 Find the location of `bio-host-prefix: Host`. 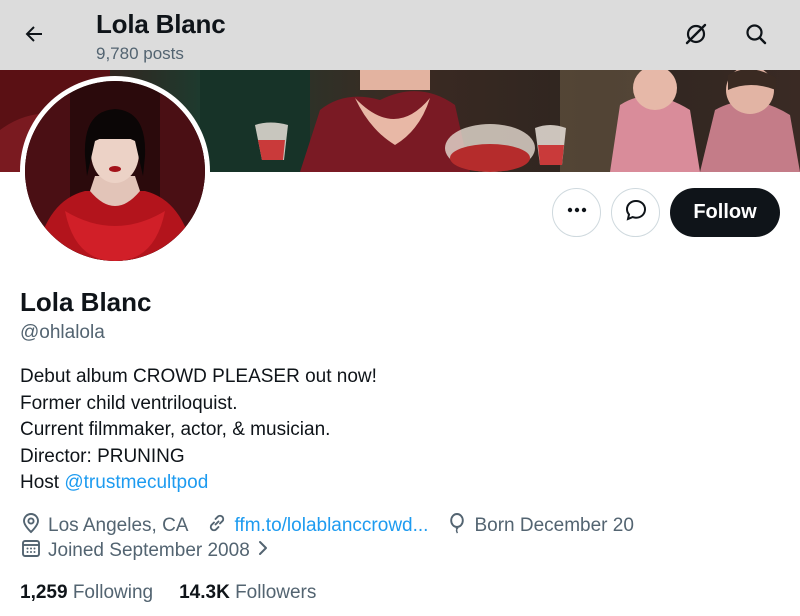

bio-host-prefix: Host is located at coordinates (42, 482).